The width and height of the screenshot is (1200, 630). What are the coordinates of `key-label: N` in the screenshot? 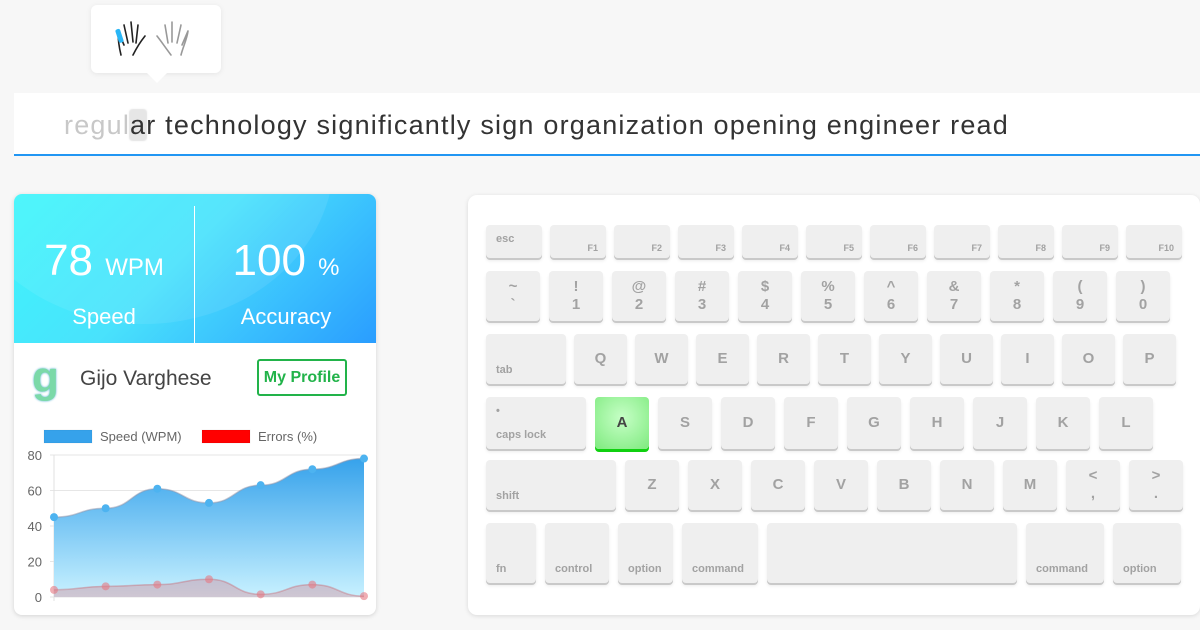 It's located at (967, 484).